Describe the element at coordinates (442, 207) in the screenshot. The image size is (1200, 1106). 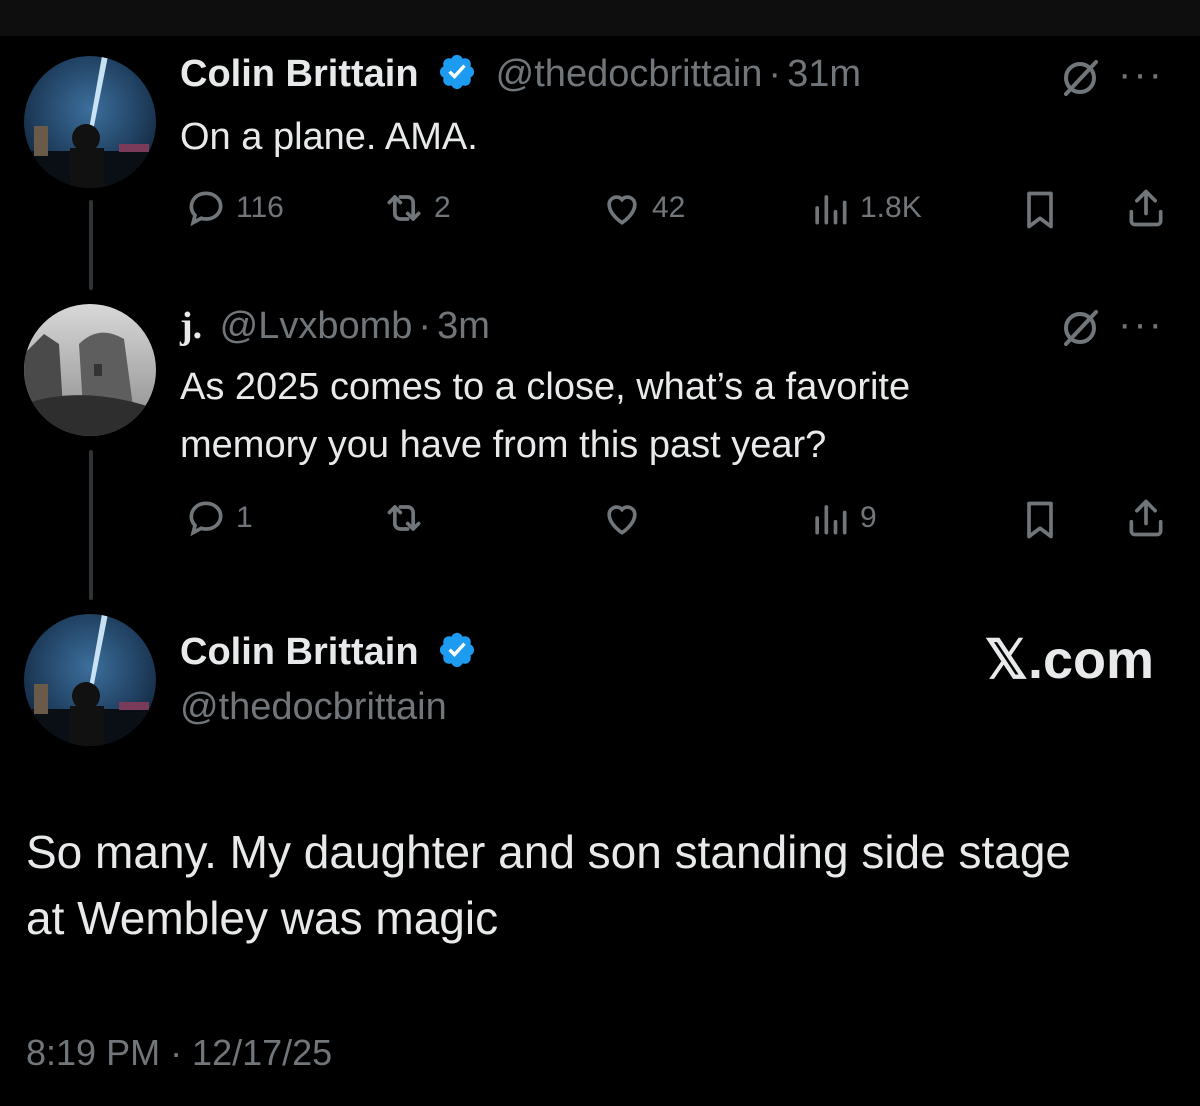
I see `repost-count: 2` at that location.